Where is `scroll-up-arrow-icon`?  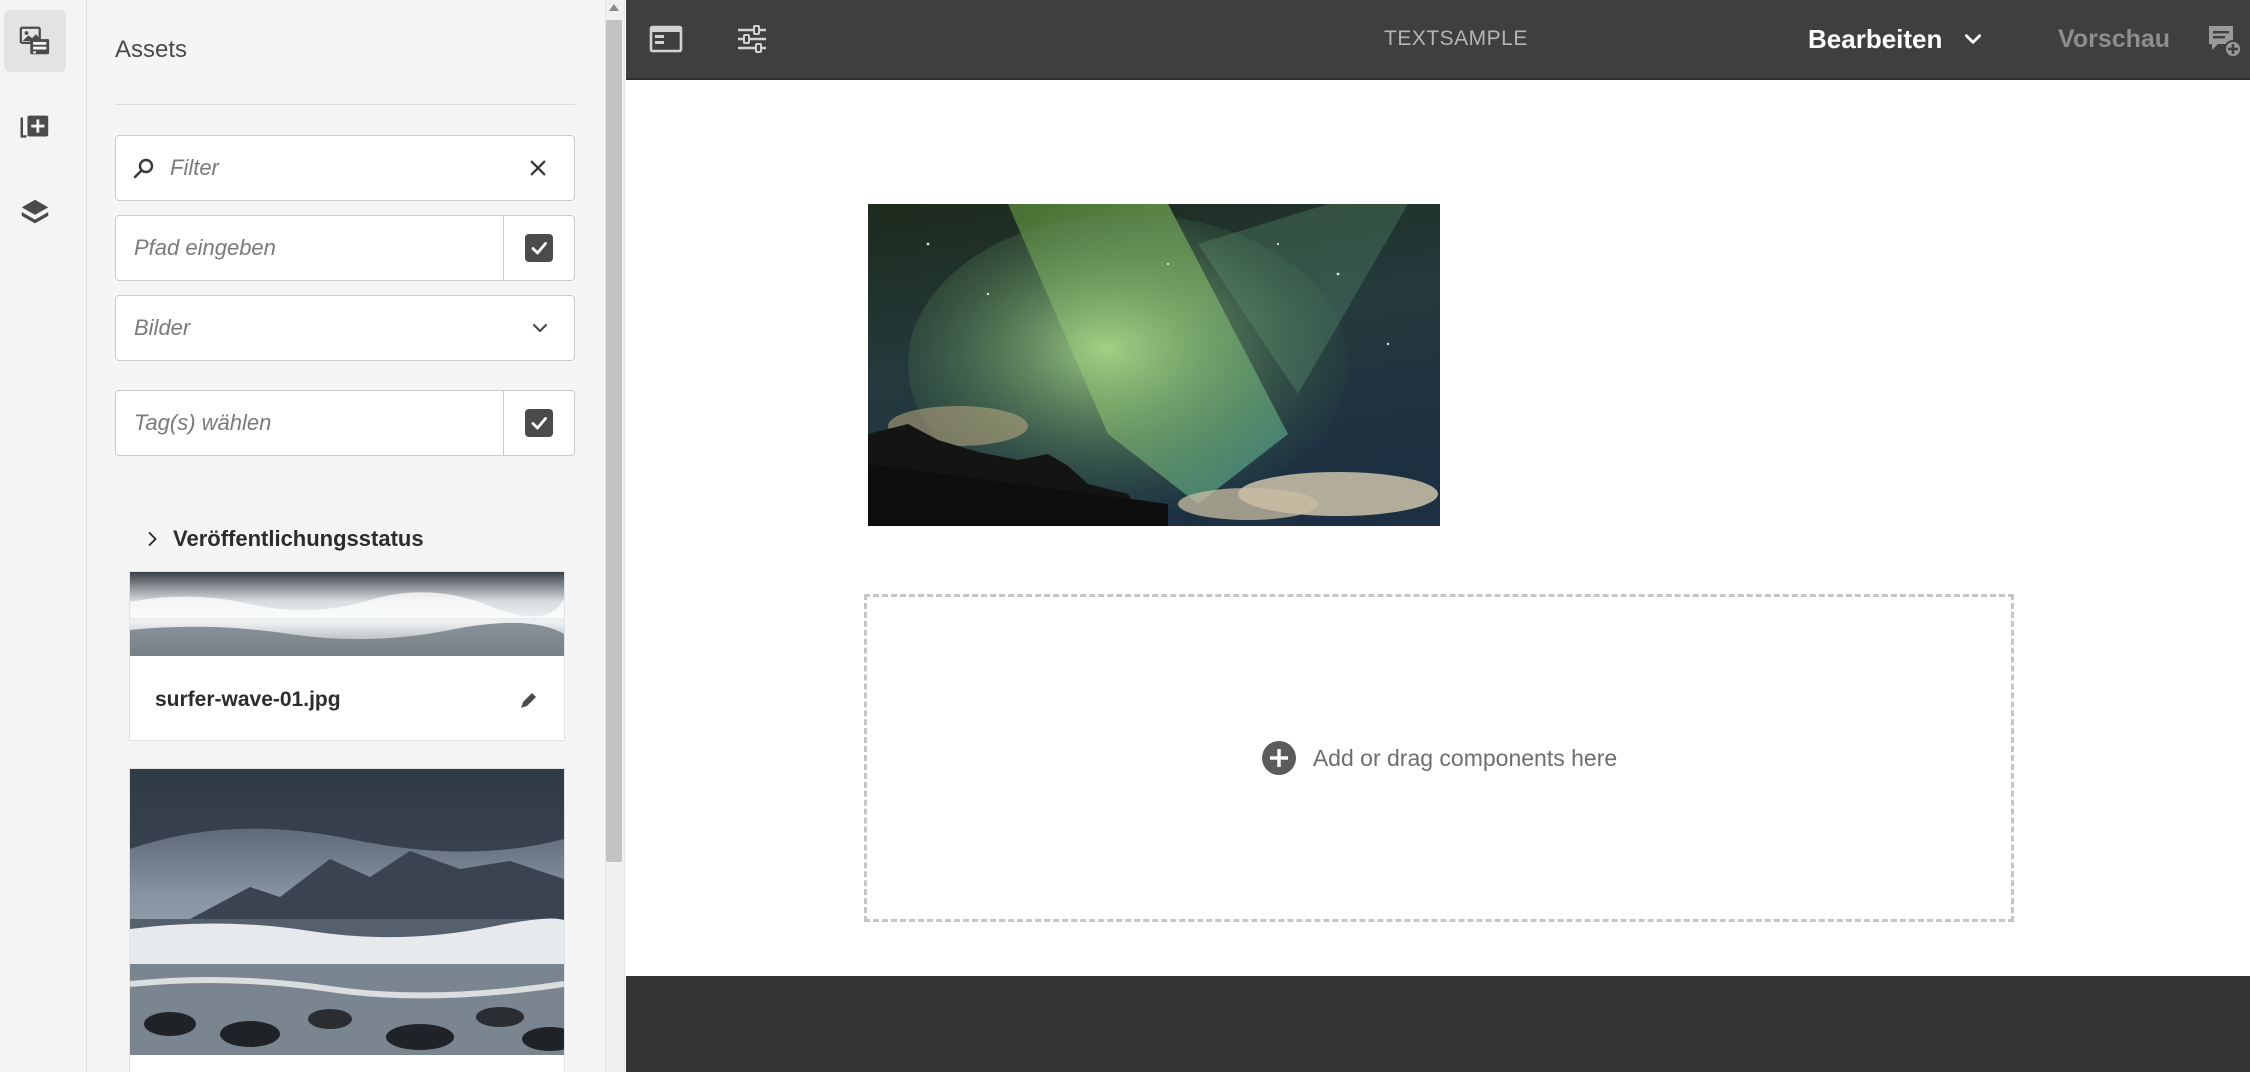
scroll-up-arrow-icon is located at coordinates (614, 7).